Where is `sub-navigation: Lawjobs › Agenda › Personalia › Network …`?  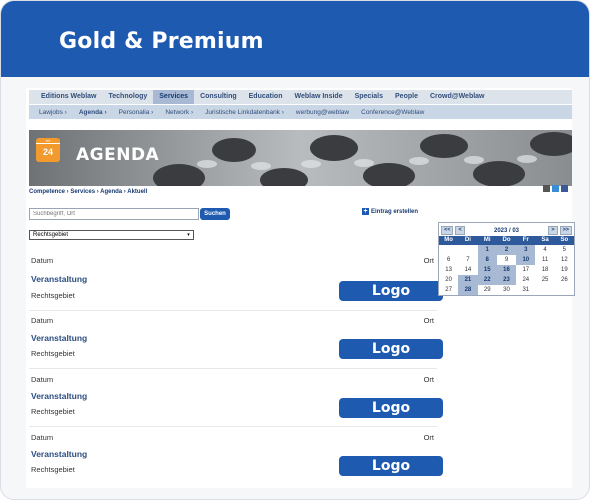
sub-navigation: Lawjobs › Agenda › Personalia › Network … is located at coordinates (300, 112).